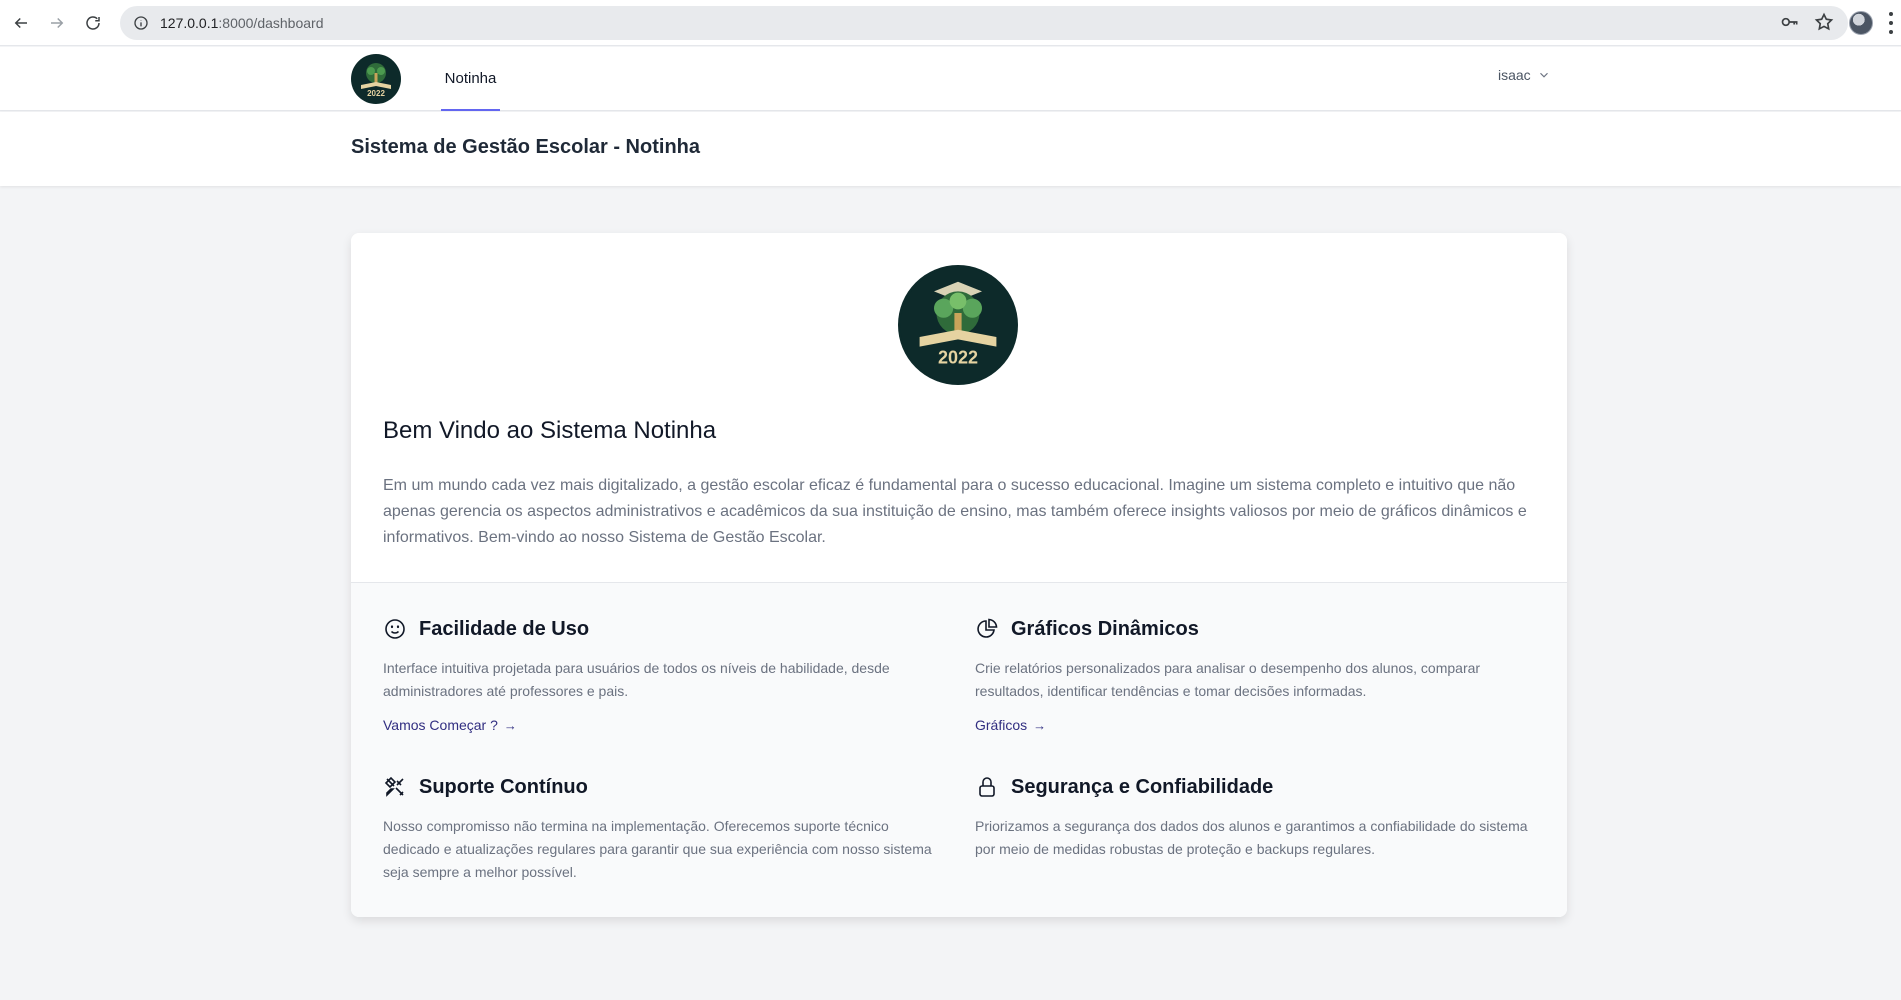  What do you see at coordinates (550, 430) in the screenshot?
I see `welcome-title: Bem Vindo ao Sistema Notinha` at bounding box center [550, 430].